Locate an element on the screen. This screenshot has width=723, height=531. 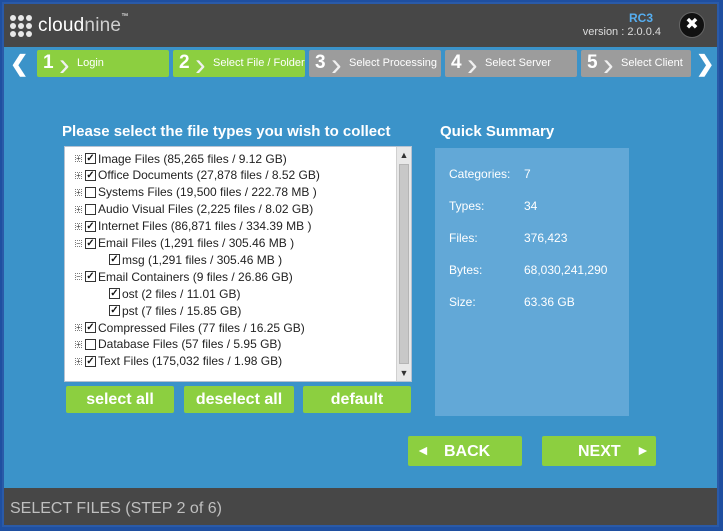
status-bar: SELECT FILES (STEP 2 of 6) is located at coordinates (360, 506).